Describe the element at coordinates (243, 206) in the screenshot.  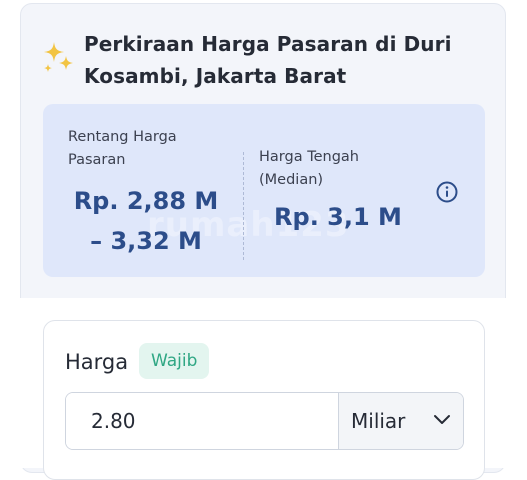
I see `divider` at that location.